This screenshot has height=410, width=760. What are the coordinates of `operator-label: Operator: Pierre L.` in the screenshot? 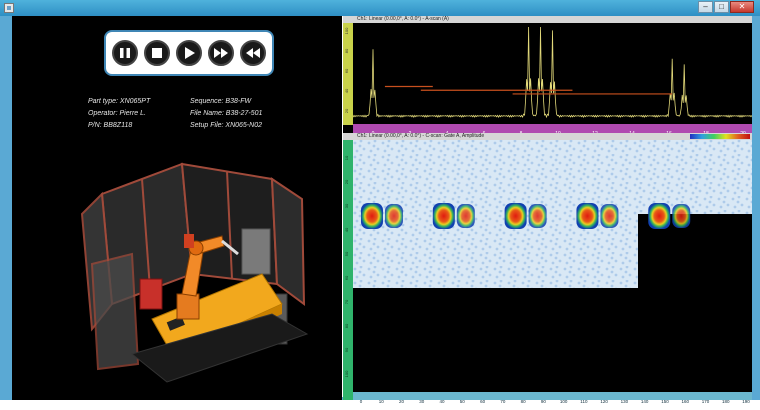 It's located at (117, 113).